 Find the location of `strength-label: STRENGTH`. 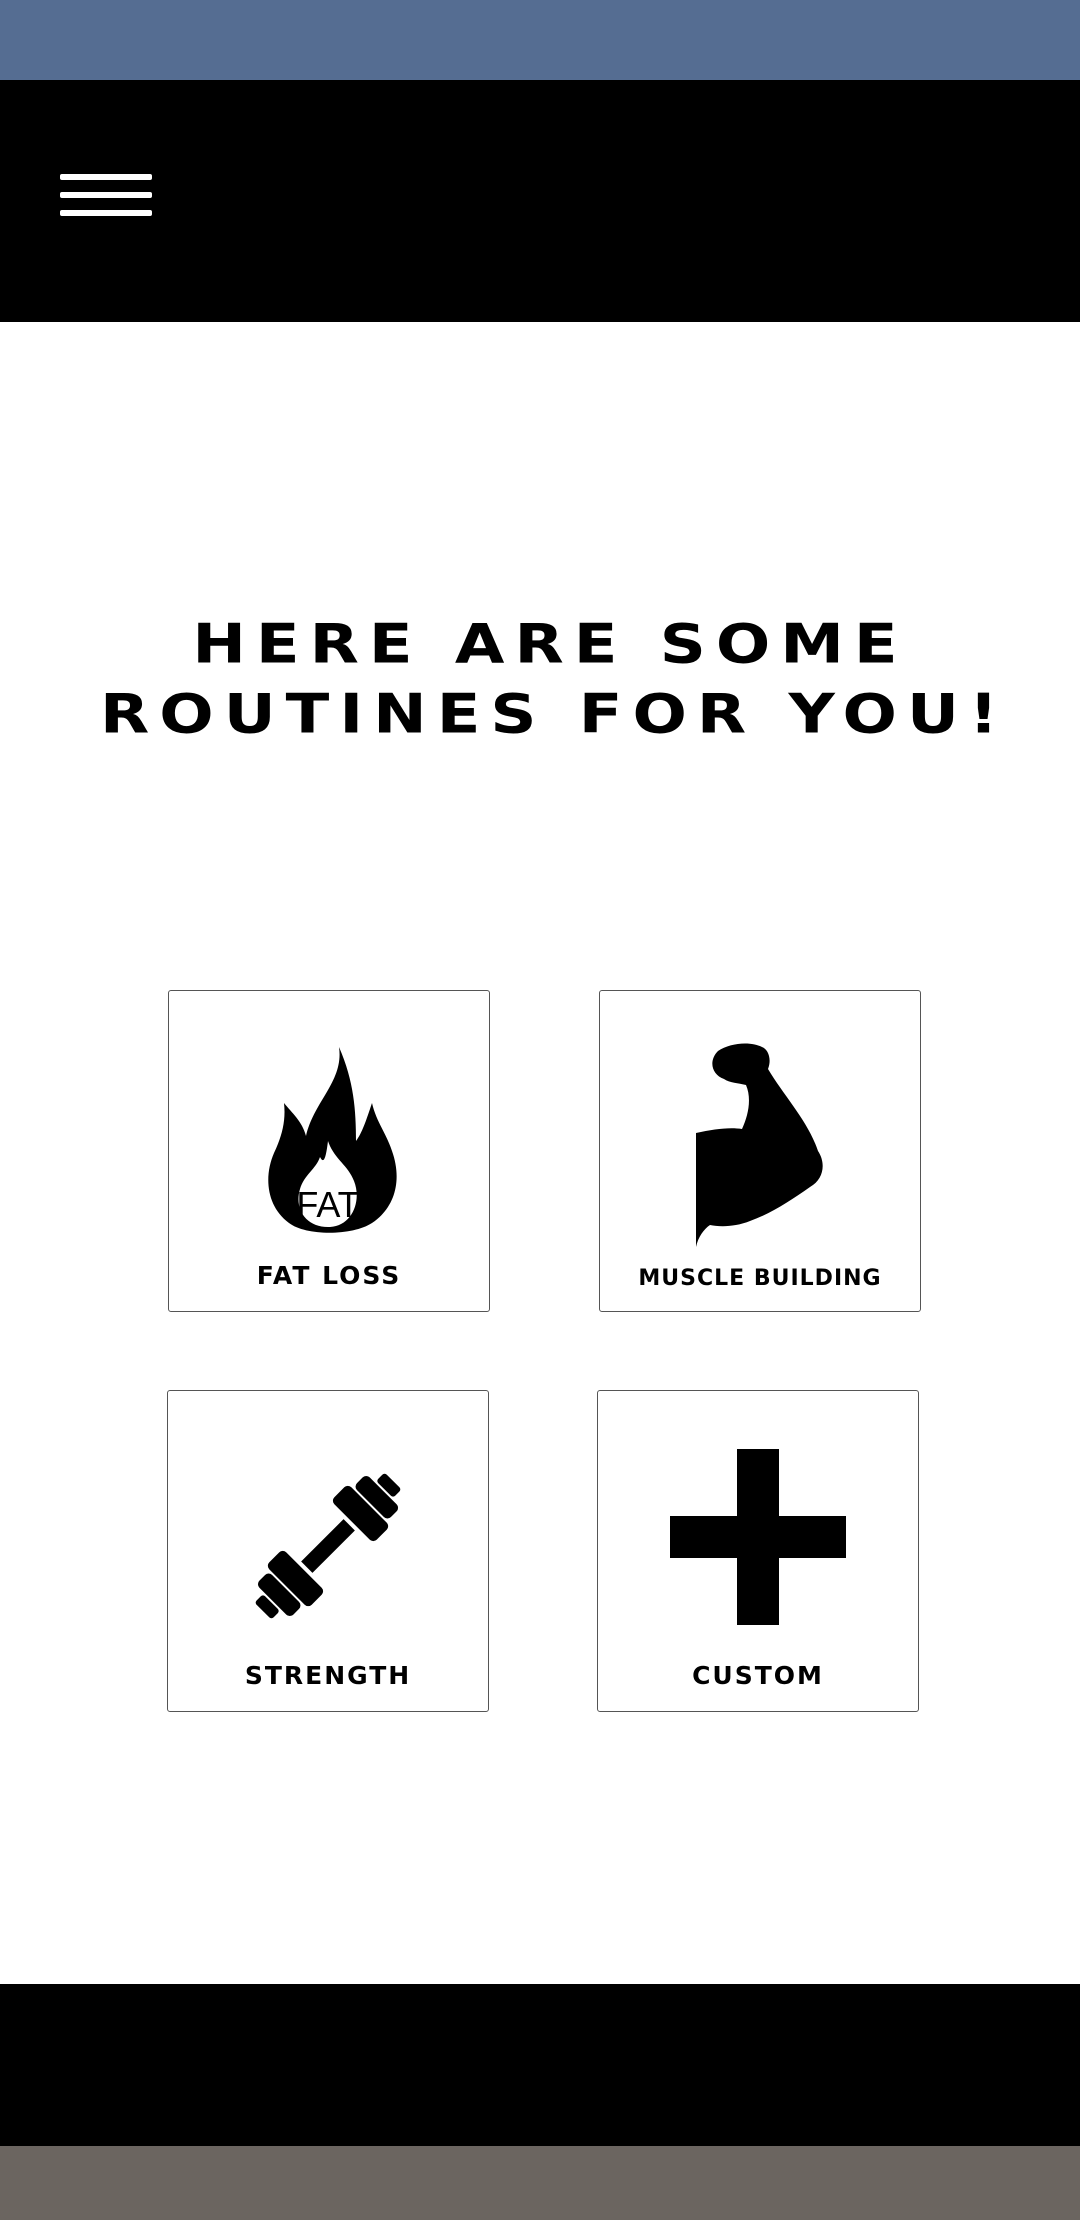

strength-label: STRENGTH is located at coordinates (328, 1675).